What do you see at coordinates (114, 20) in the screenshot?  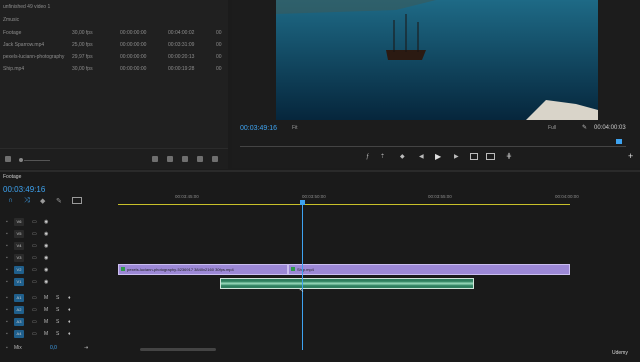 I see `project-bin: Zmusic` at bounding box center [114, 20].